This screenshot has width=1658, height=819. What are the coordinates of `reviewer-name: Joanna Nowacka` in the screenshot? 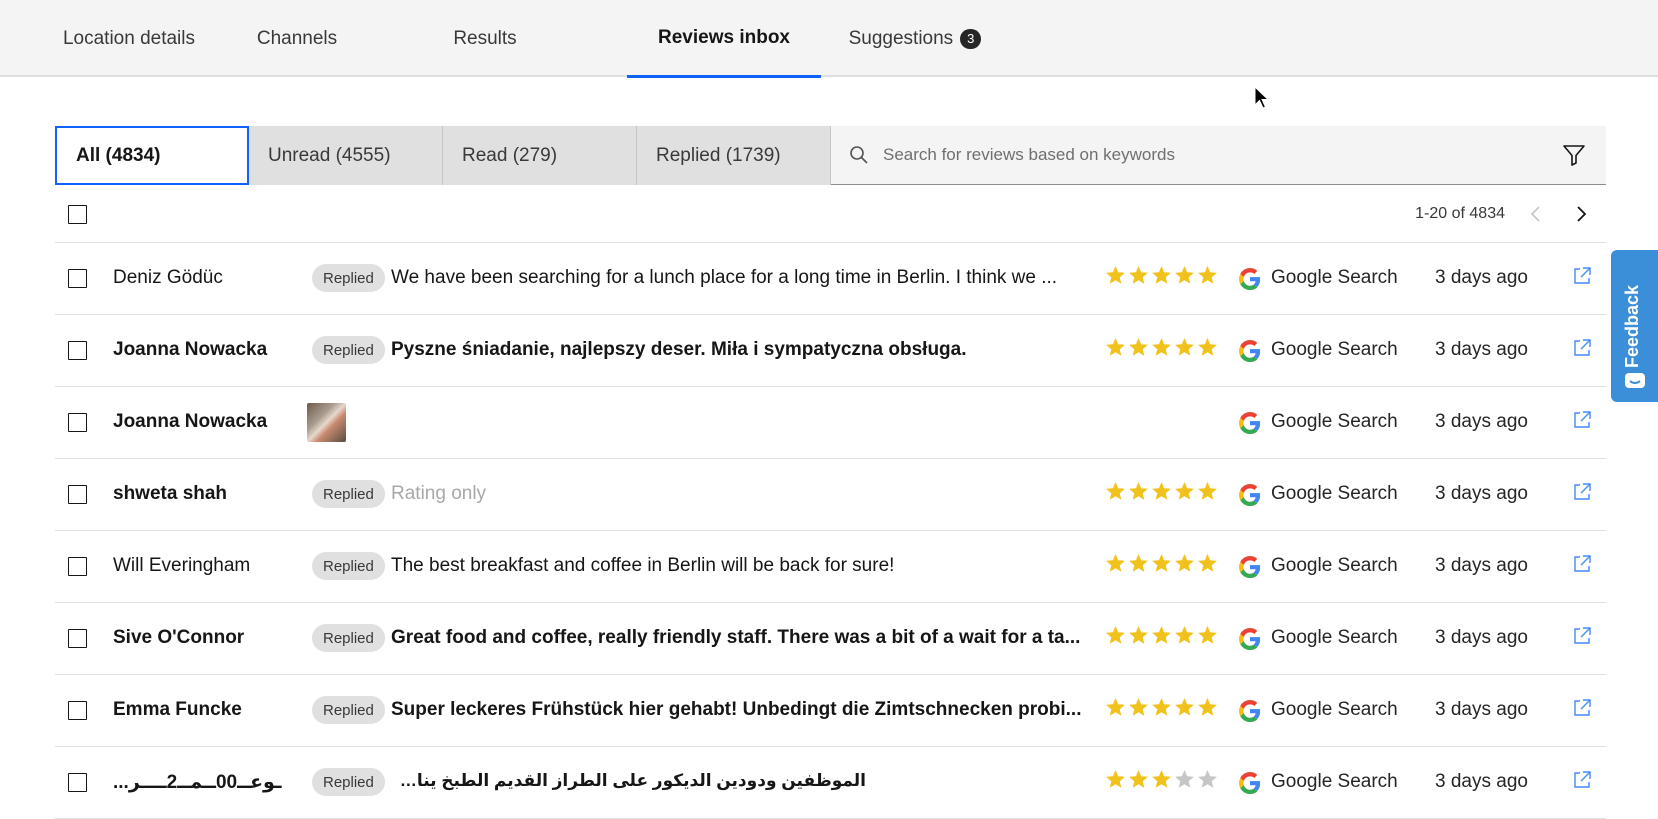 It's located at (190, 349).